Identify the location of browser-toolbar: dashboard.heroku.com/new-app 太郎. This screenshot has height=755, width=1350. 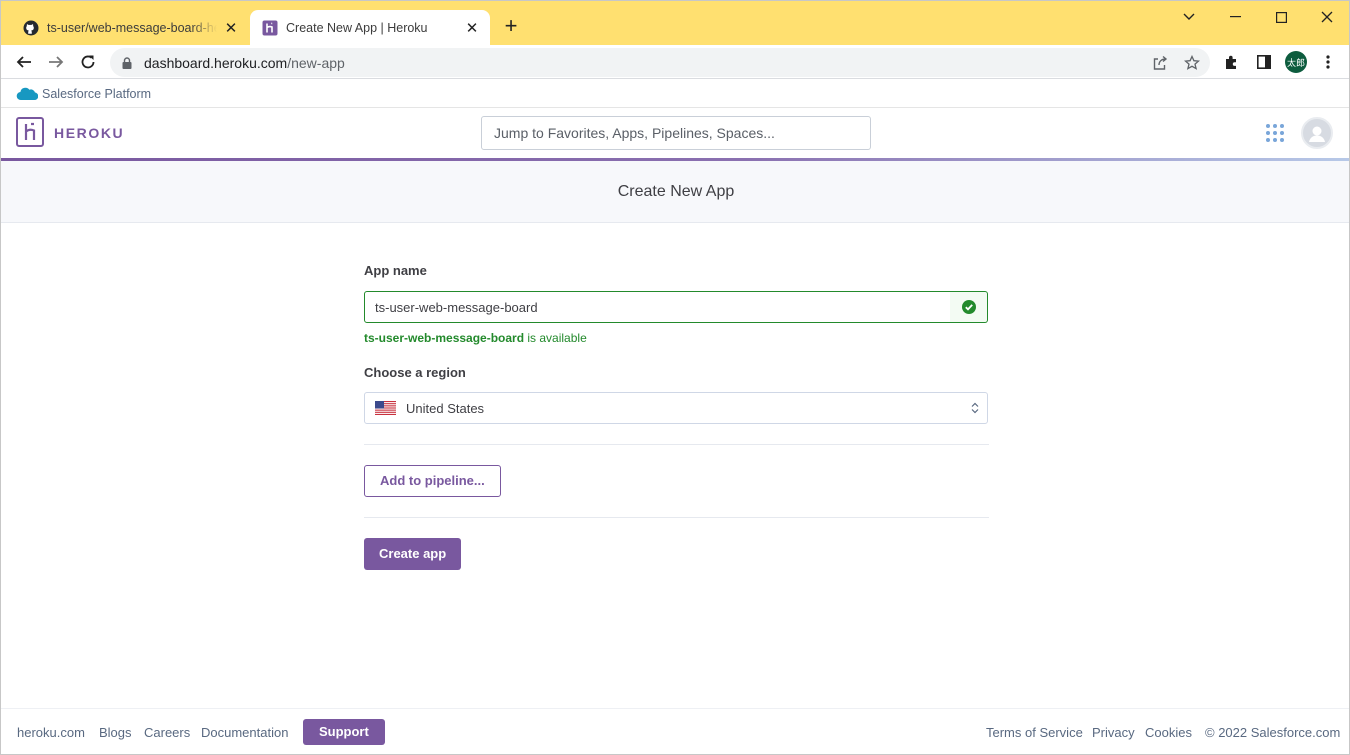
(675, 62).